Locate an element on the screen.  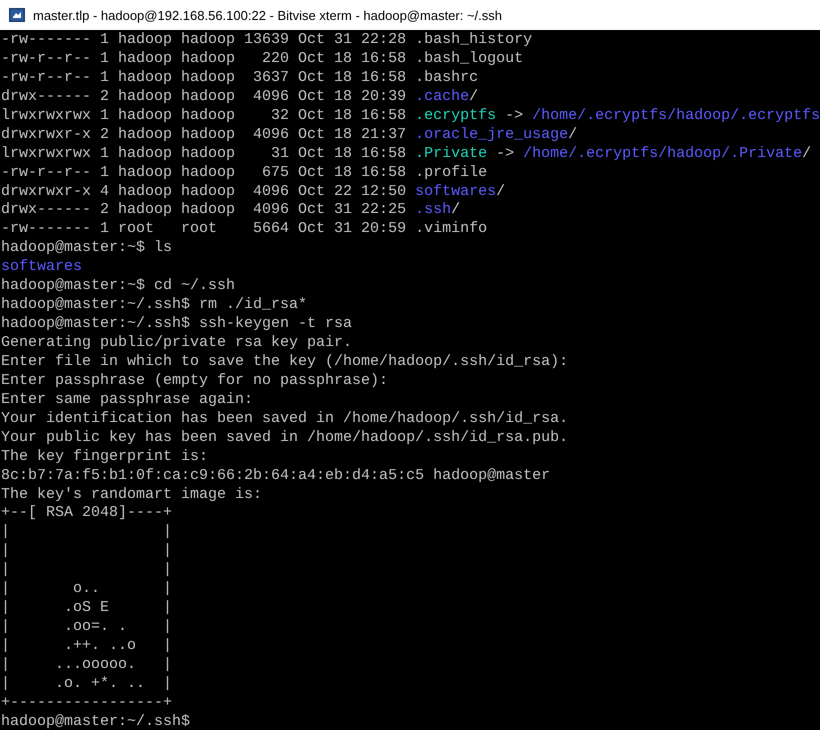
terminal-text: -rw------- 1 hadoop hadoop 13639 Oct 31 22:28 .bash_history is located at coordinates (266, 39).